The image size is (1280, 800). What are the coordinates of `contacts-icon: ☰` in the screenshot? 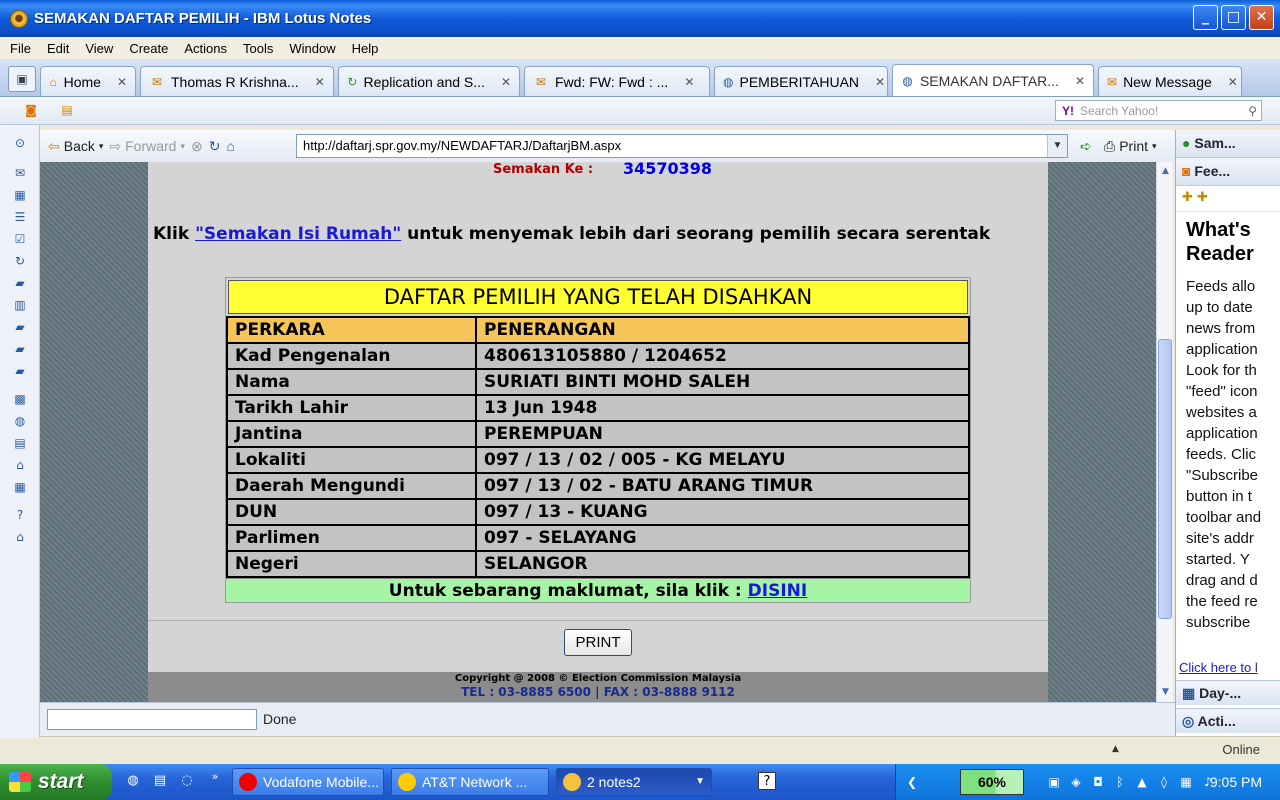 It's located at (20, 217).